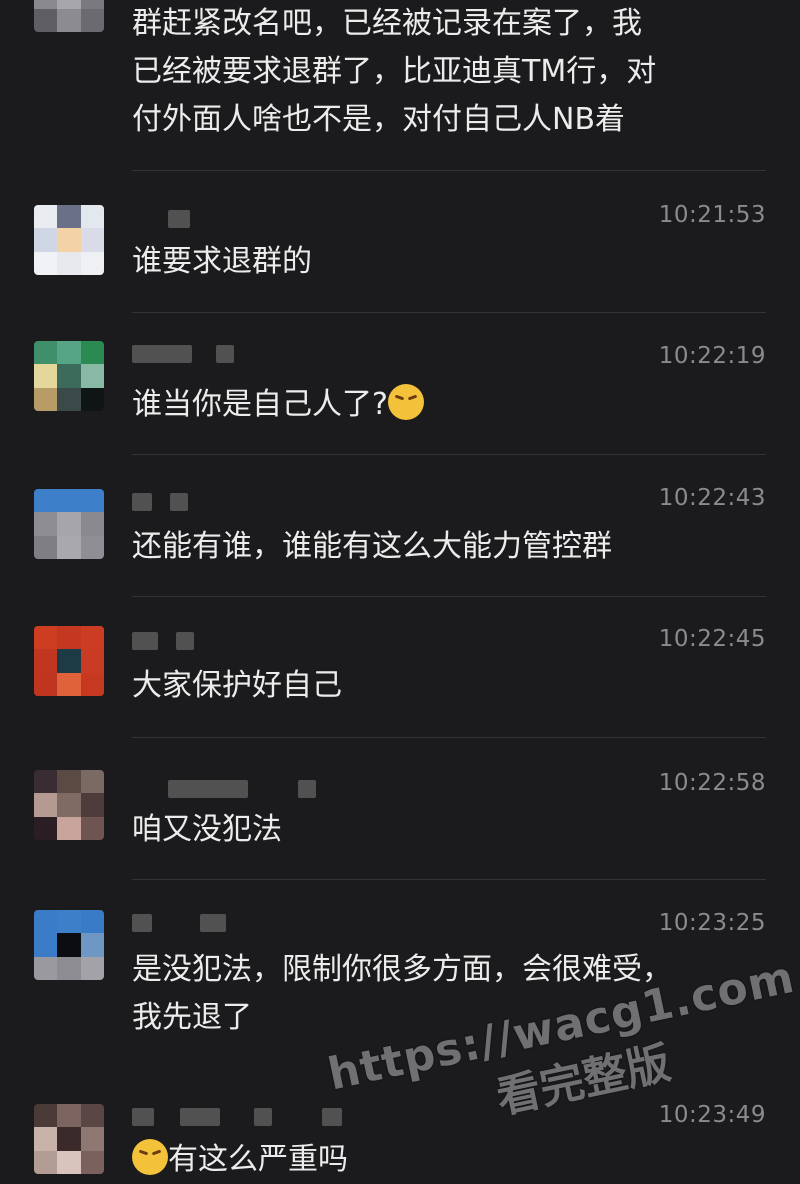 The width and height of the screenshot is (800, 1184). Describe the element at coordinates (712, 498) in the screenshot. I see `message-time: 10:22:43` at that location.